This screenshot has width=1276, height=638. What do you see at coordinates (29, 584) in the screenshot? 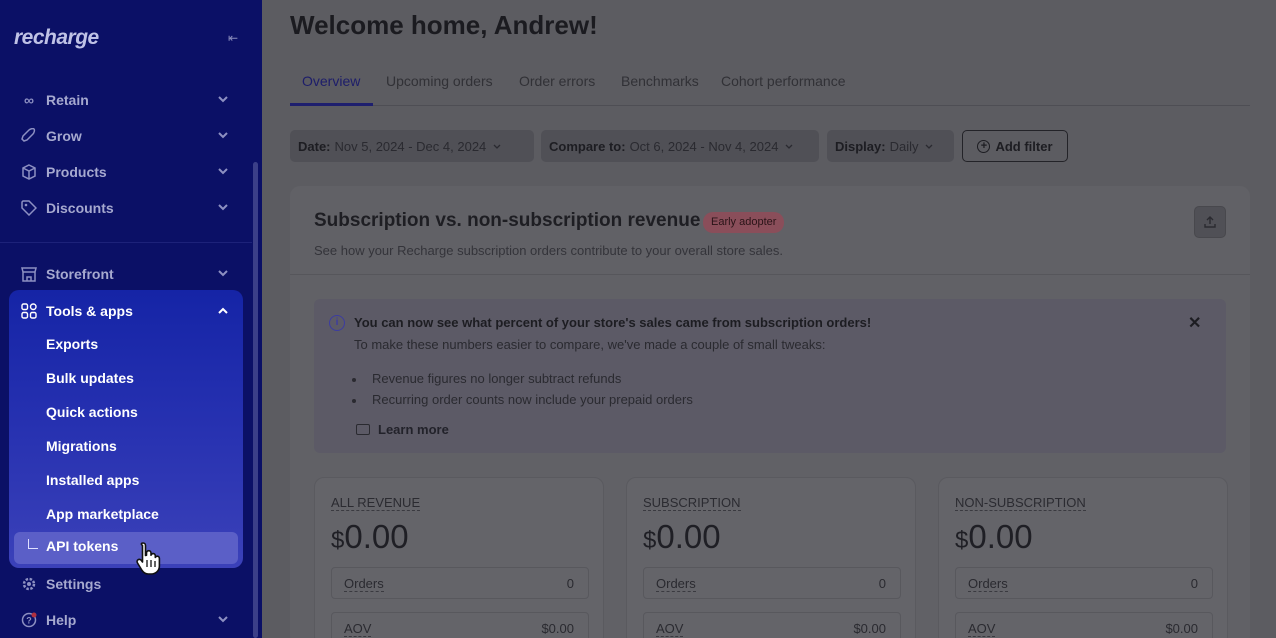
I see `gear-icon` at bounding box center [29, 584].